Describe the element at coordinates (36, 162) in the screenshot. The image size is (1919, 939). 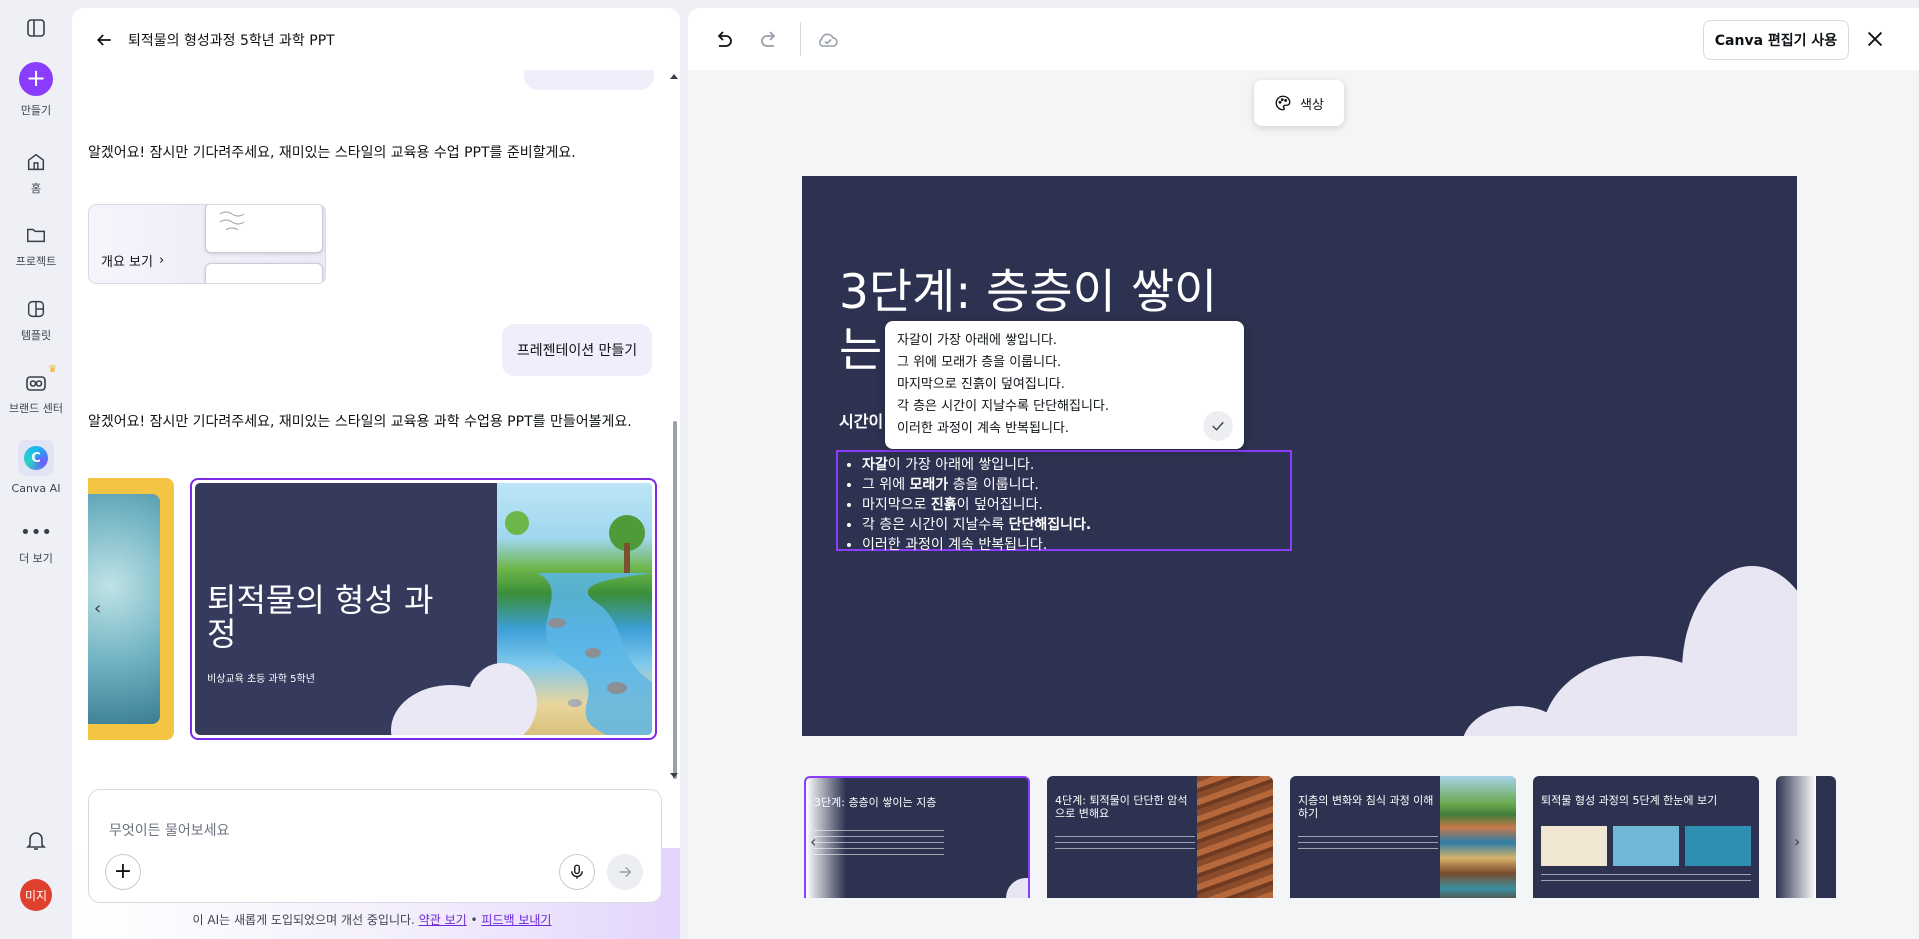
I see `home-icon` at that location.